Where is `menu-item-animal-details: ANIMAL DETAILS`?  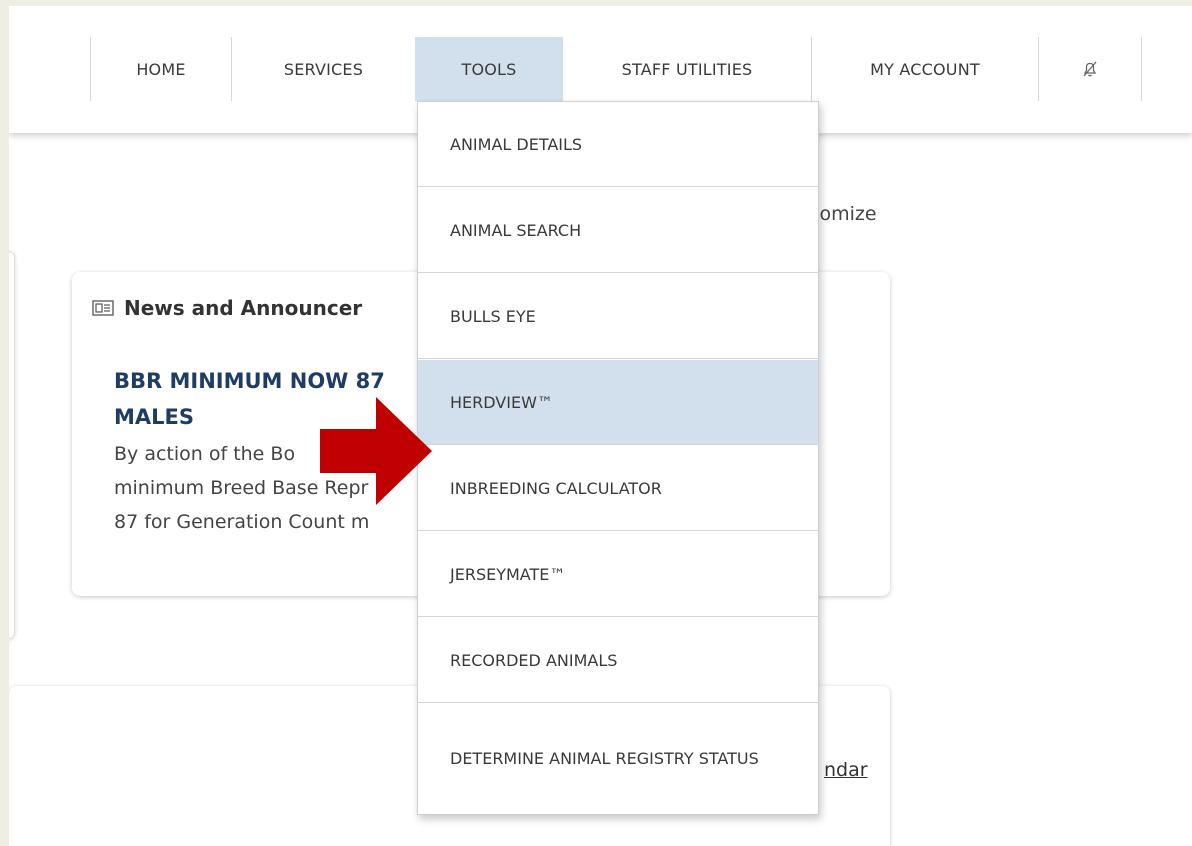 menu-item-animal-details: ANIMAL DETAILS is located at coordinates (618, 144).